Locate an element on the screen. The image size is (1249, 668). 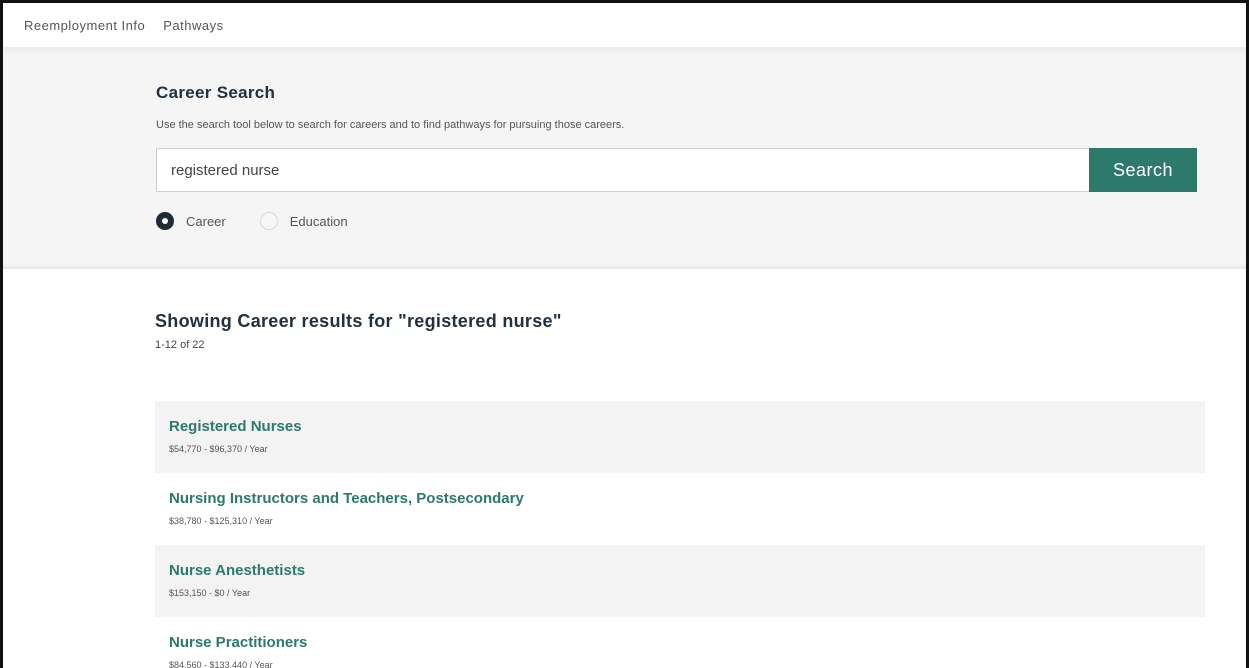
search-title: Career Search is located at coordinates (216, 92).